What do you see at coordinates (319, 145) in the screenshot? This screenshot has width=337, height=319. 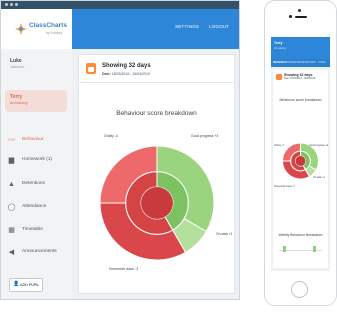 I see `phone-label-good-progress: Good progress +4` at bounding box center [319, 145].